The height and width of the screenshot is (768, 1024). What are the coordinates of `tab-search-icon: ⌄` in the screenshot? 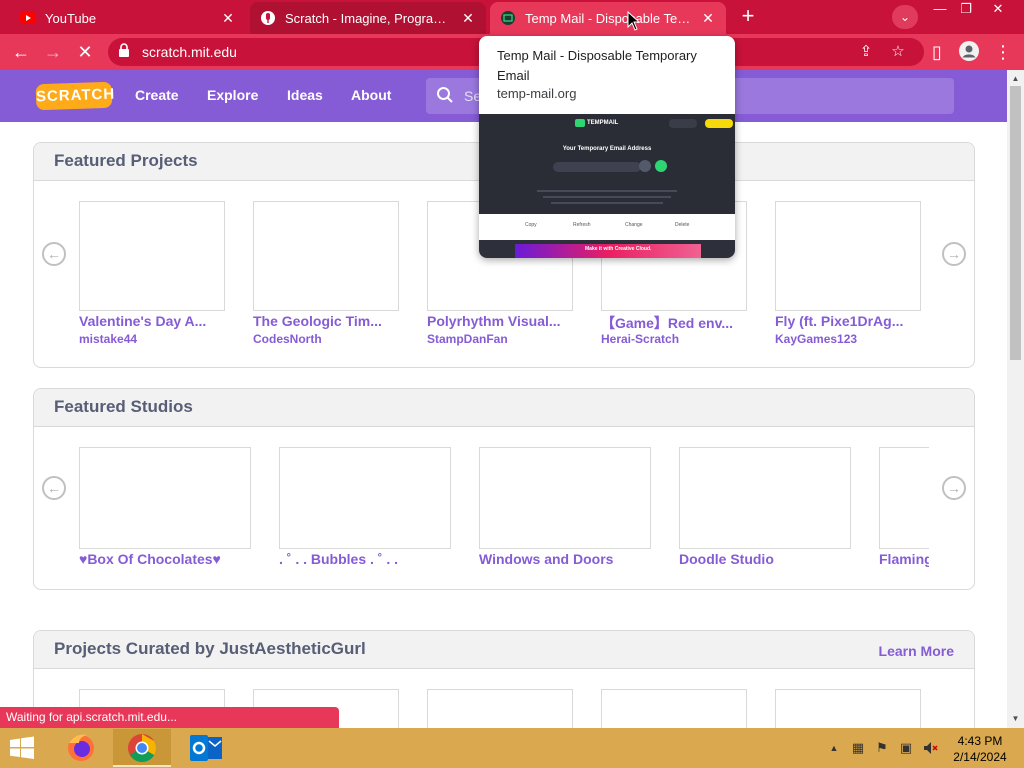 It's located at (905, 17).